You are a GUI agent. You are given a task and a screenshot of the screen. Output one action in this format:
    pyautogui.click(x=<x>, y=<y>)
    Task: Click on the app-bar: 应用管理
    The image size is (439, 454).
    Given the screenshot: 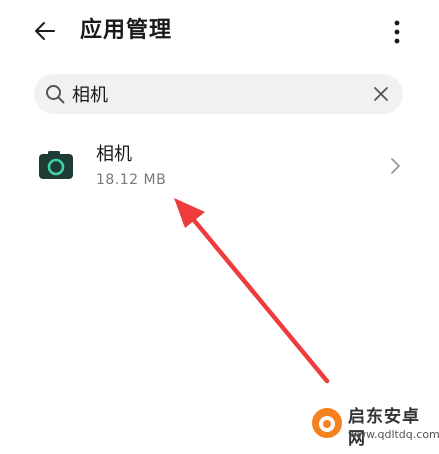 What is the action you would take?
    pyautogui.click(x=219, y=32)
    